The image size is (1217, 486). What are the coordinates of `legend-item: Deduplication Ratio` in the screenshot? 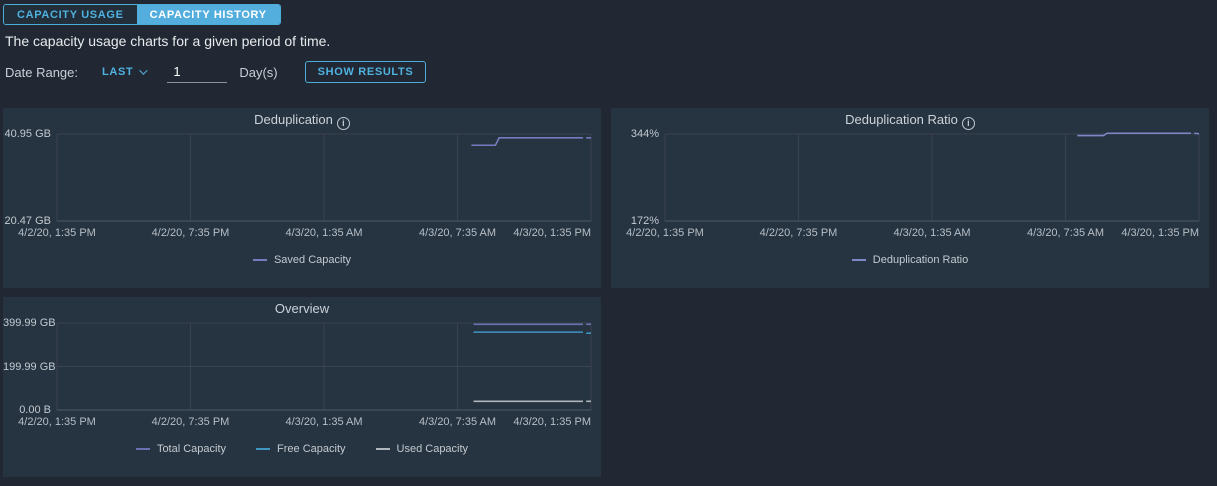 It's located at (910, 260).